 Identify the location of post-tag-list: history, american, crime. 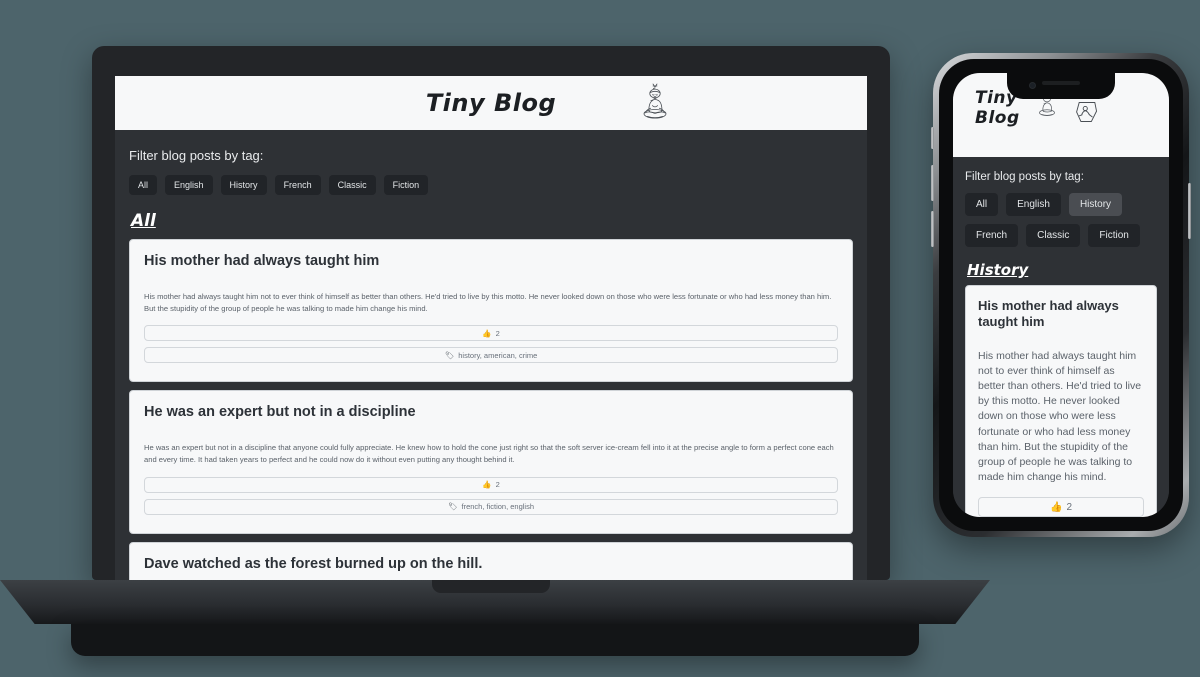
(498, 355).